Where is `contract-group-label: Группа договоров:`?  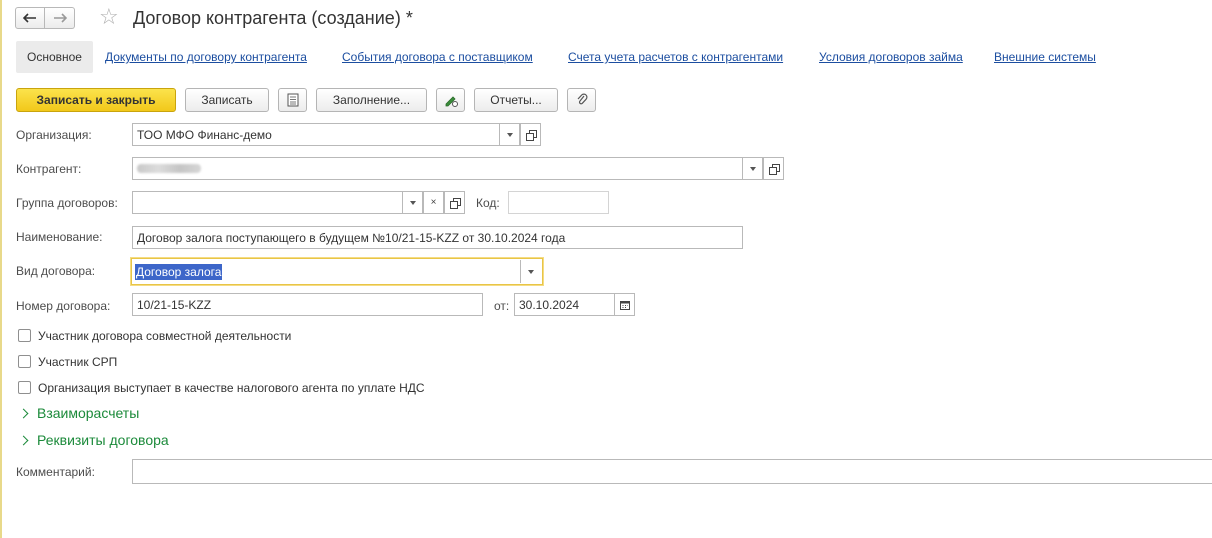
contract-group-label: Группа договоров: is located at coordinates (67, 203).